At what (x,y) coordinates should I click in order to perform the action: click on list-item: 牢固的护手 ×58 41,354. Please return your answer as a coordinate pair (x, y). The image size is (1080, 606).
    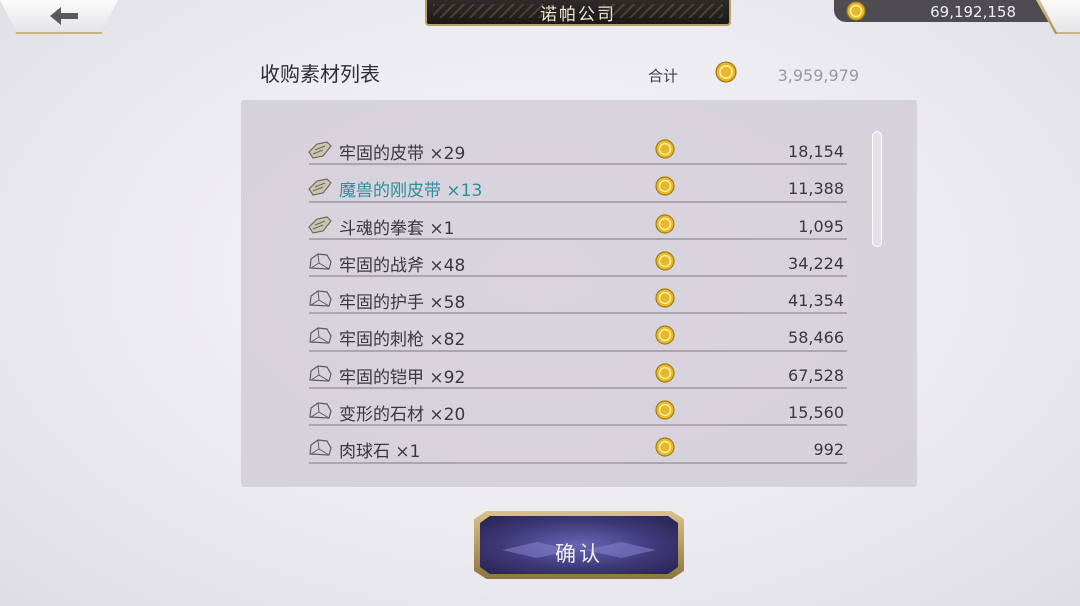
    Looking at the image, I should click on (577, 299).